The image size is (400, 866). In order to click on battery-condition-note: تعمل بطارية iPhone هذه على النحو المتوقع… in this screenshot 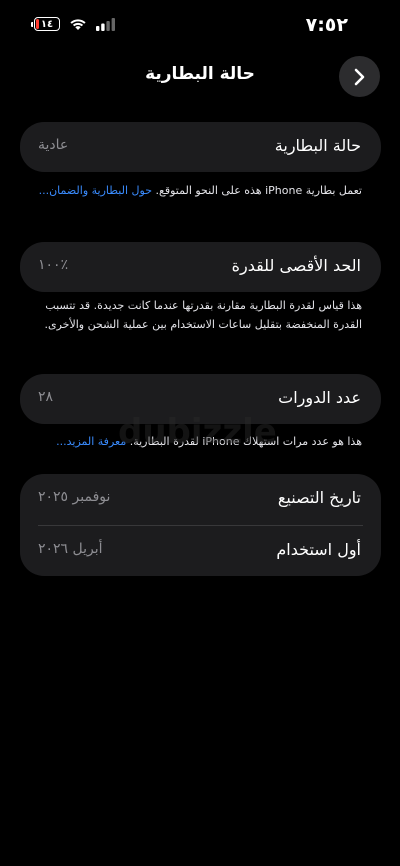, I will do `click(198, 190)`.